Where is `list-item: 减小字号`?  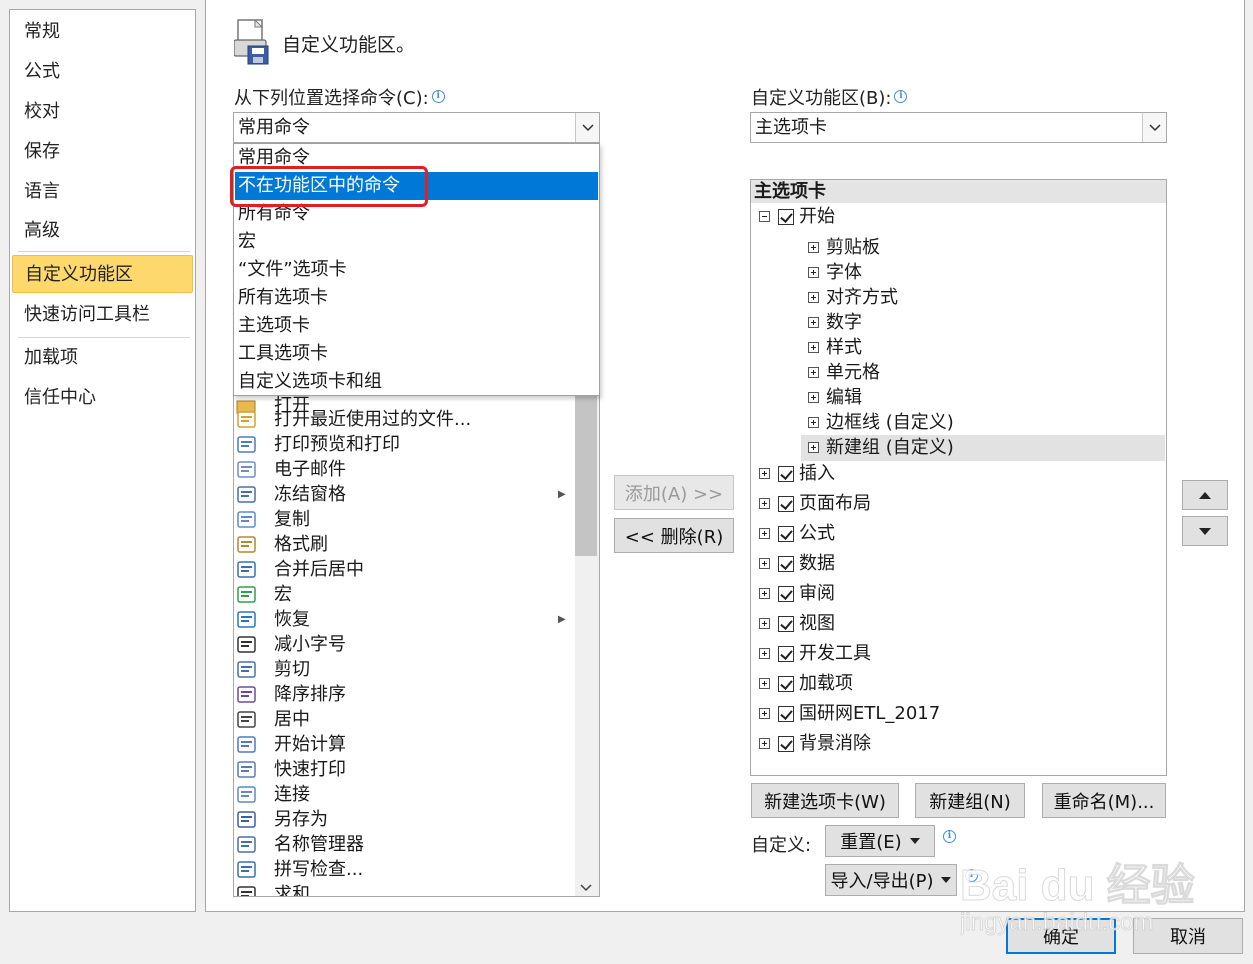 list-item: 减小字号 is located at coordinates (404, 644).